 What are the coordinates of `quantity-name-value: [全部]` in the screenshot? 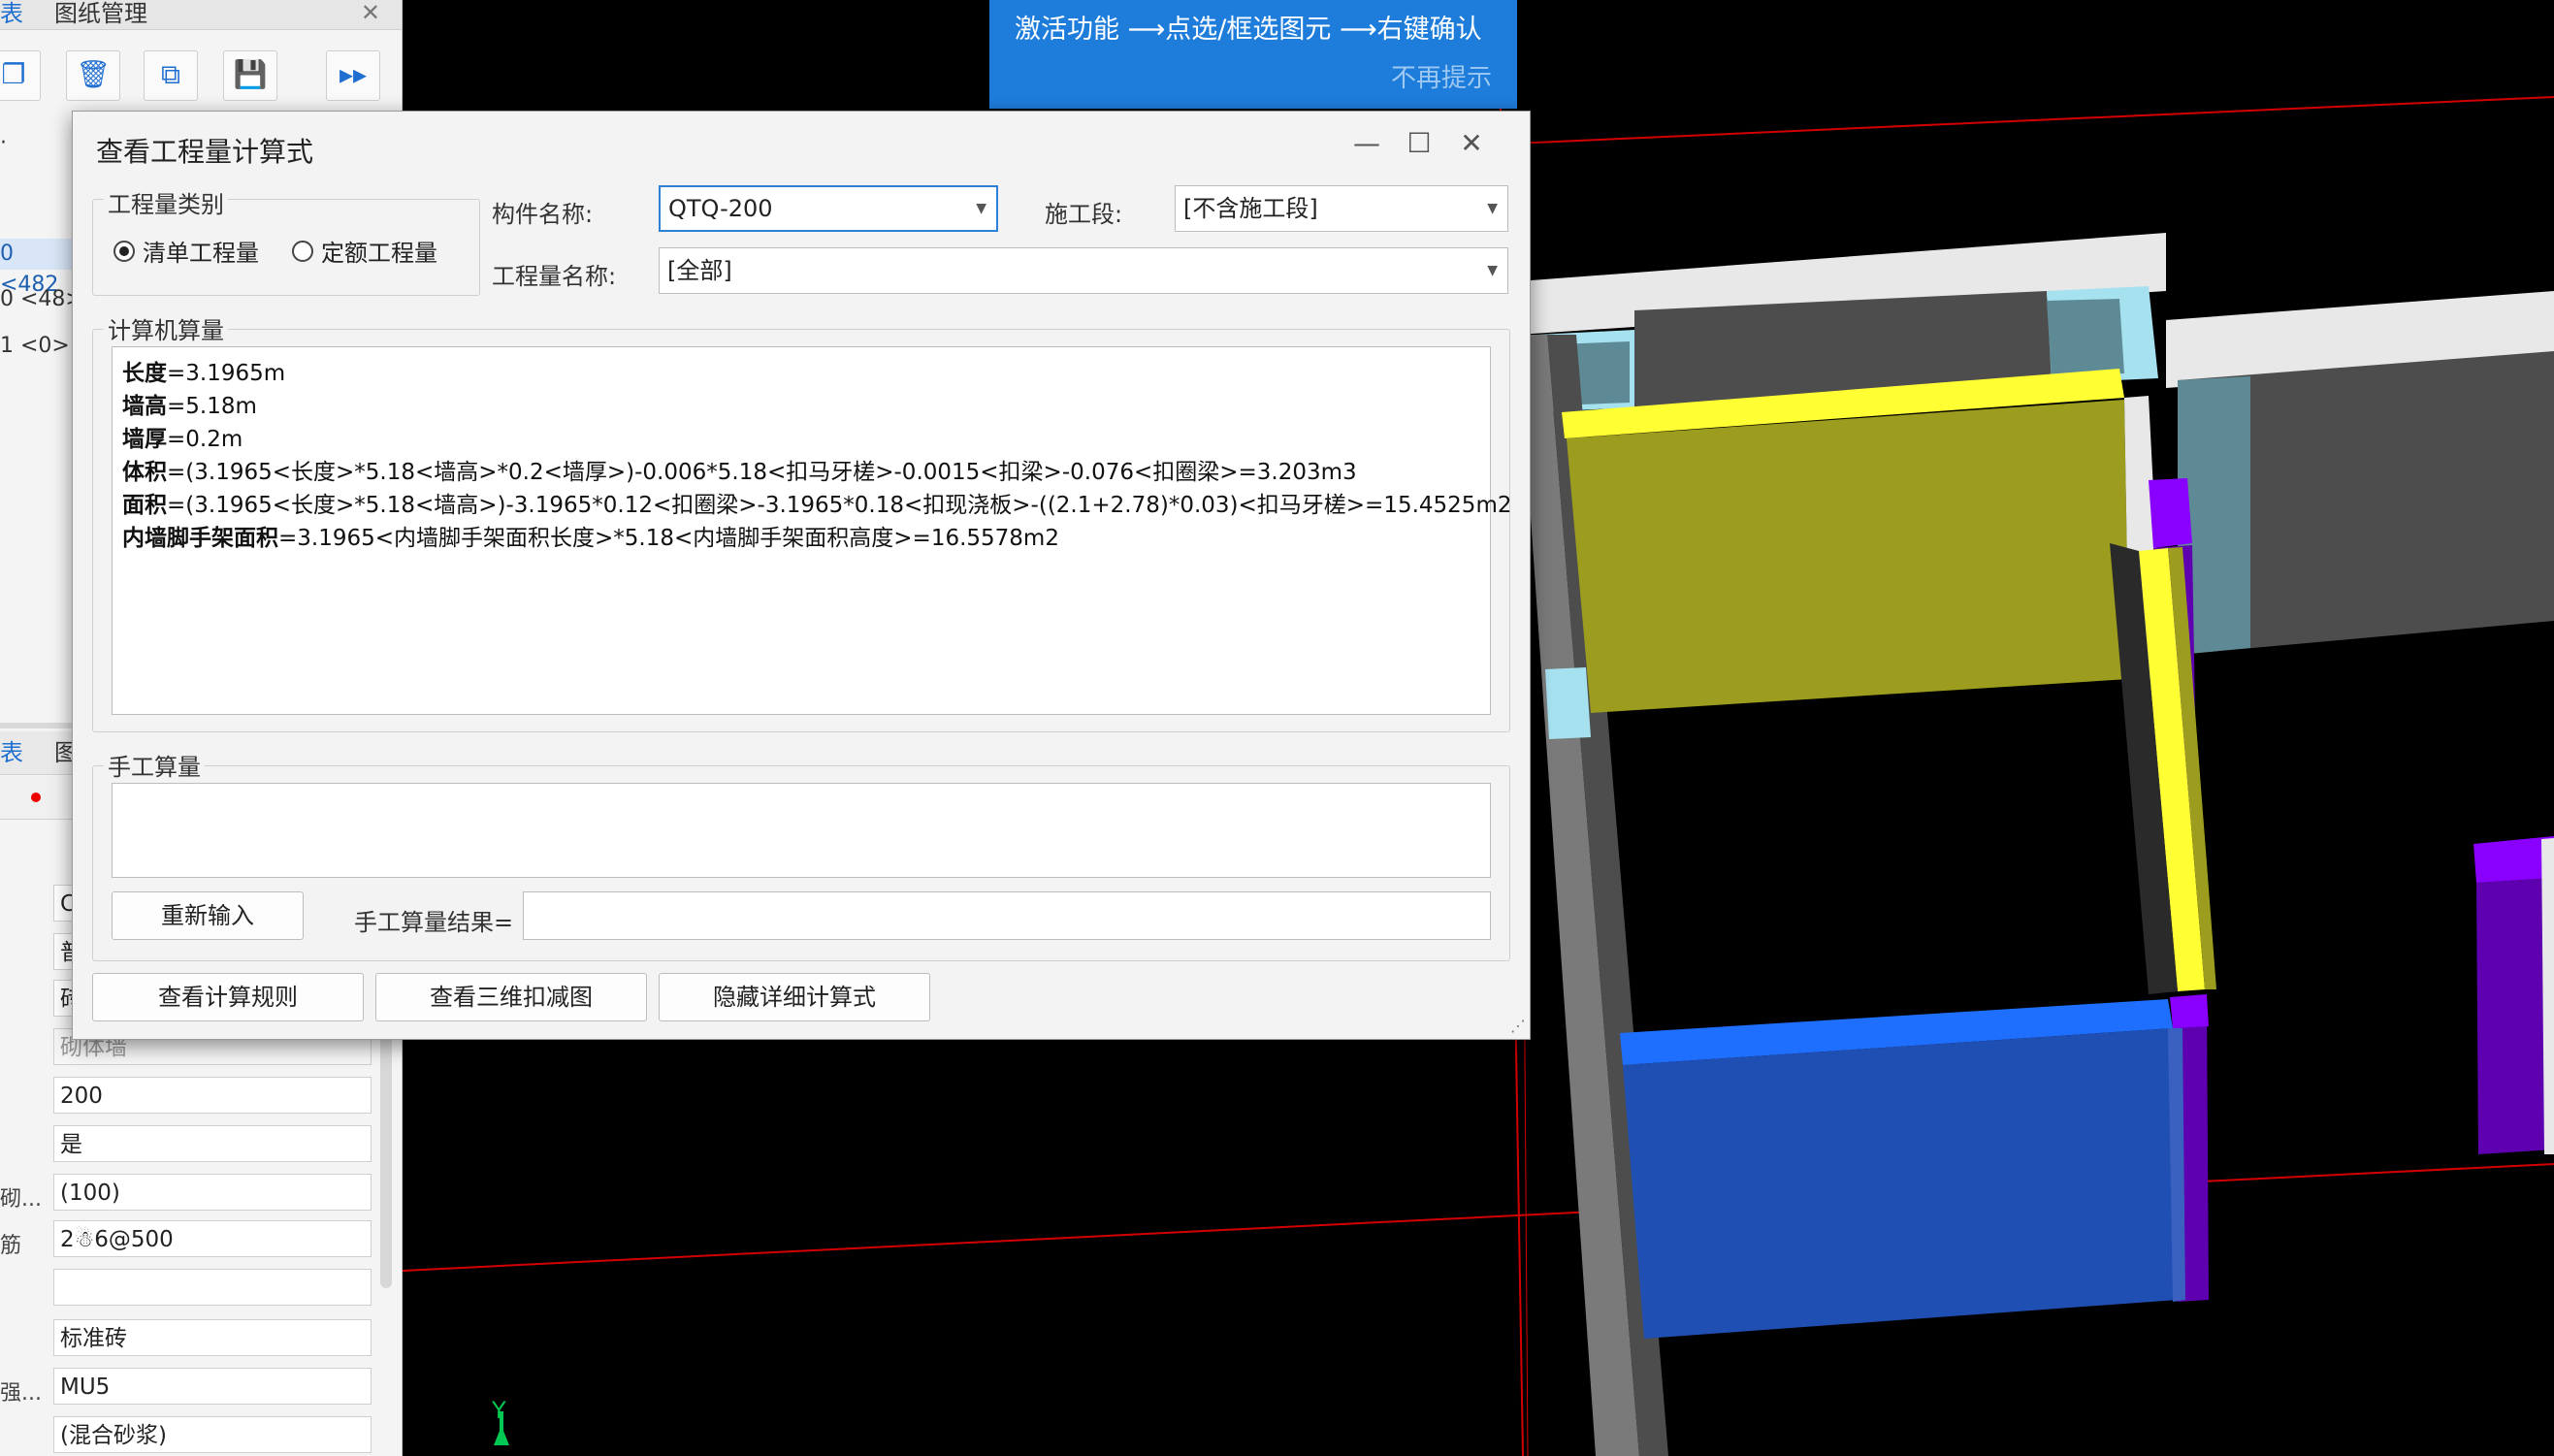 It's located at (699, 270).